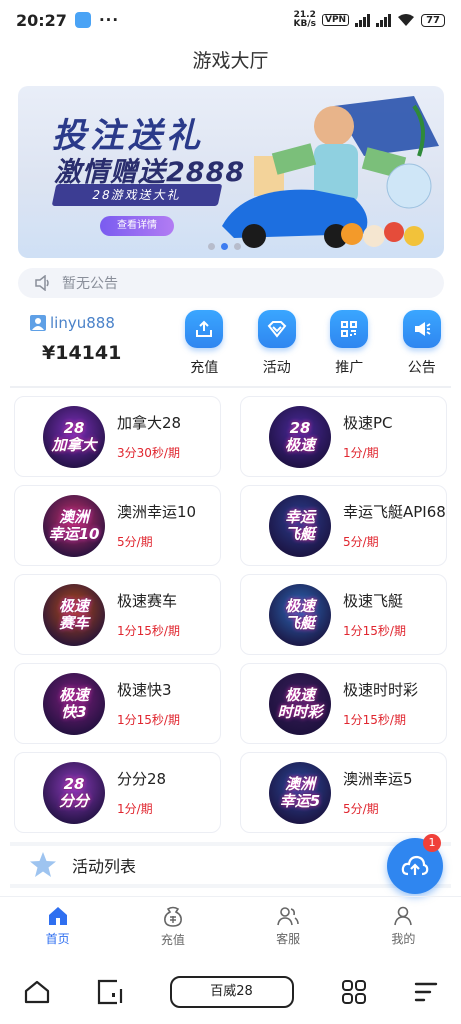 This screenshot has height=1024, width=461. I want to click on activity-list-header: 活动列表, so click(230, 865).